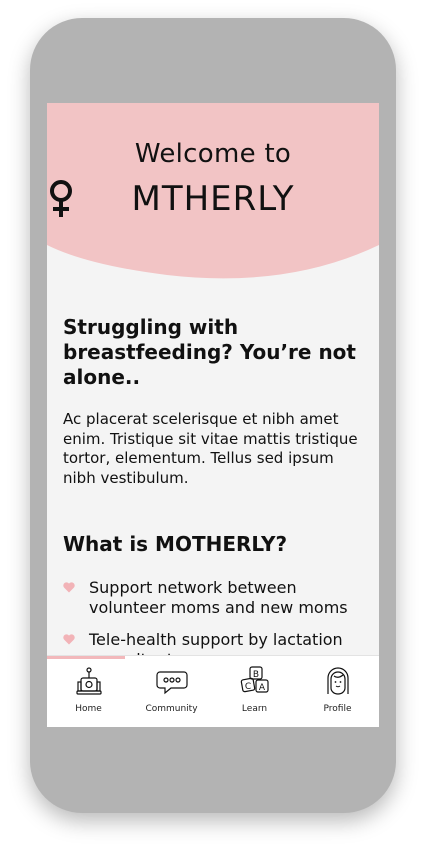 The image size is (426, 855). I want to click on tab-community: Community, so click(171, 689).